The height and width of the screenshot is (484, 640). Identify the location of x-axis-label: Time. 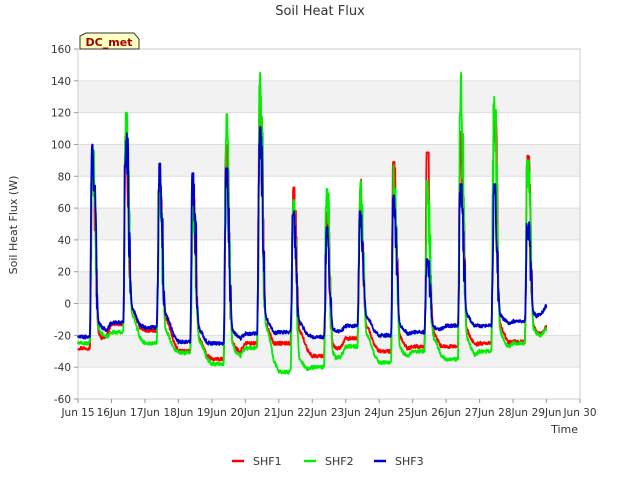
(564, 429).